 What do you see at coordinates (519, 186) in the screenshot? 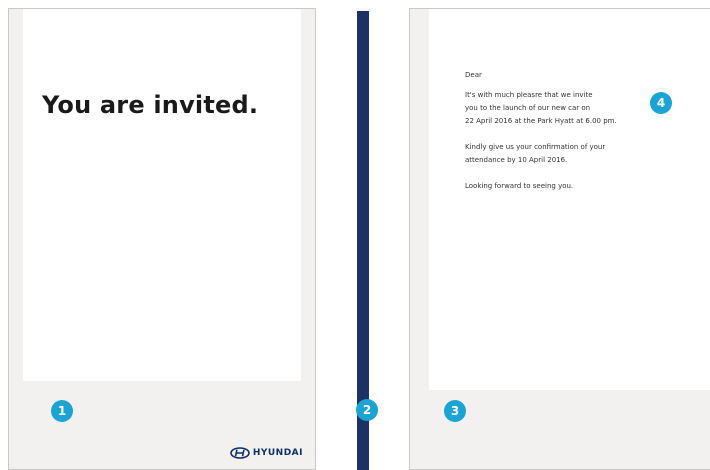
I see `letter-paragraph-closing: Looking forward to seeing you.` at bounding box center [519, 186].